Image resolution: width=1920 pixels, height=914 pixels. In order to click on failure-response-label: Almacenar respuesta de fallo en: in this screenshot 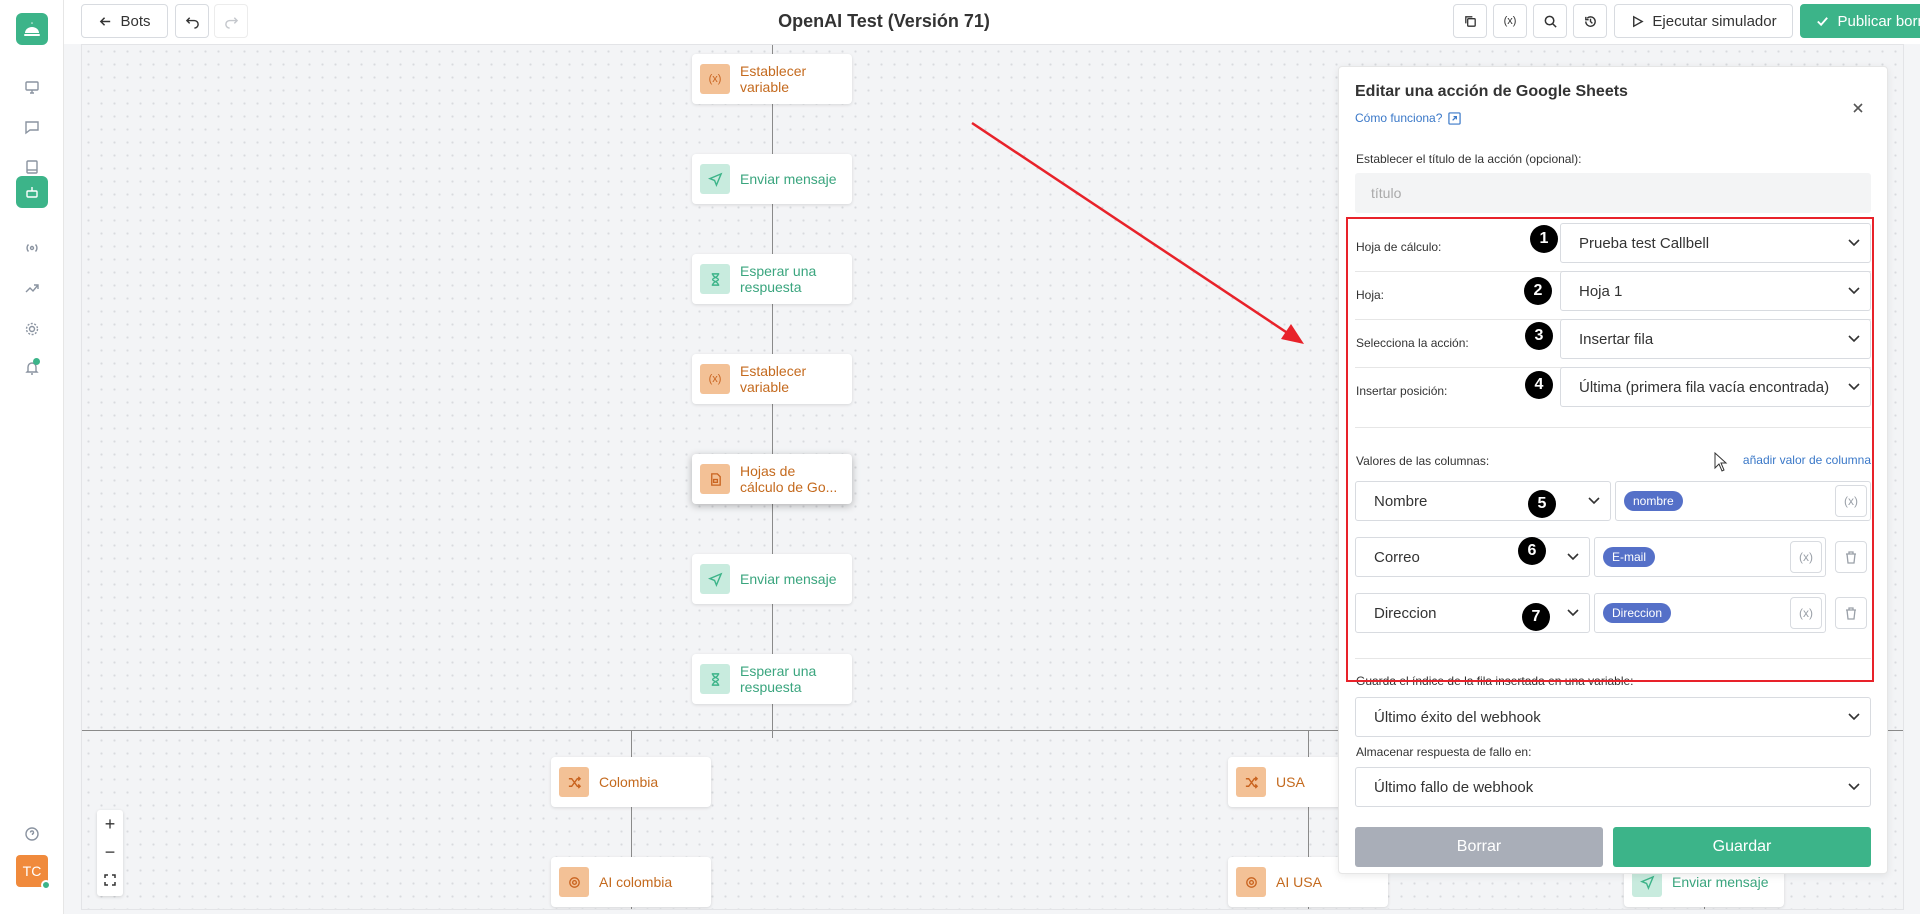, I will do `click(1444, 752)`.